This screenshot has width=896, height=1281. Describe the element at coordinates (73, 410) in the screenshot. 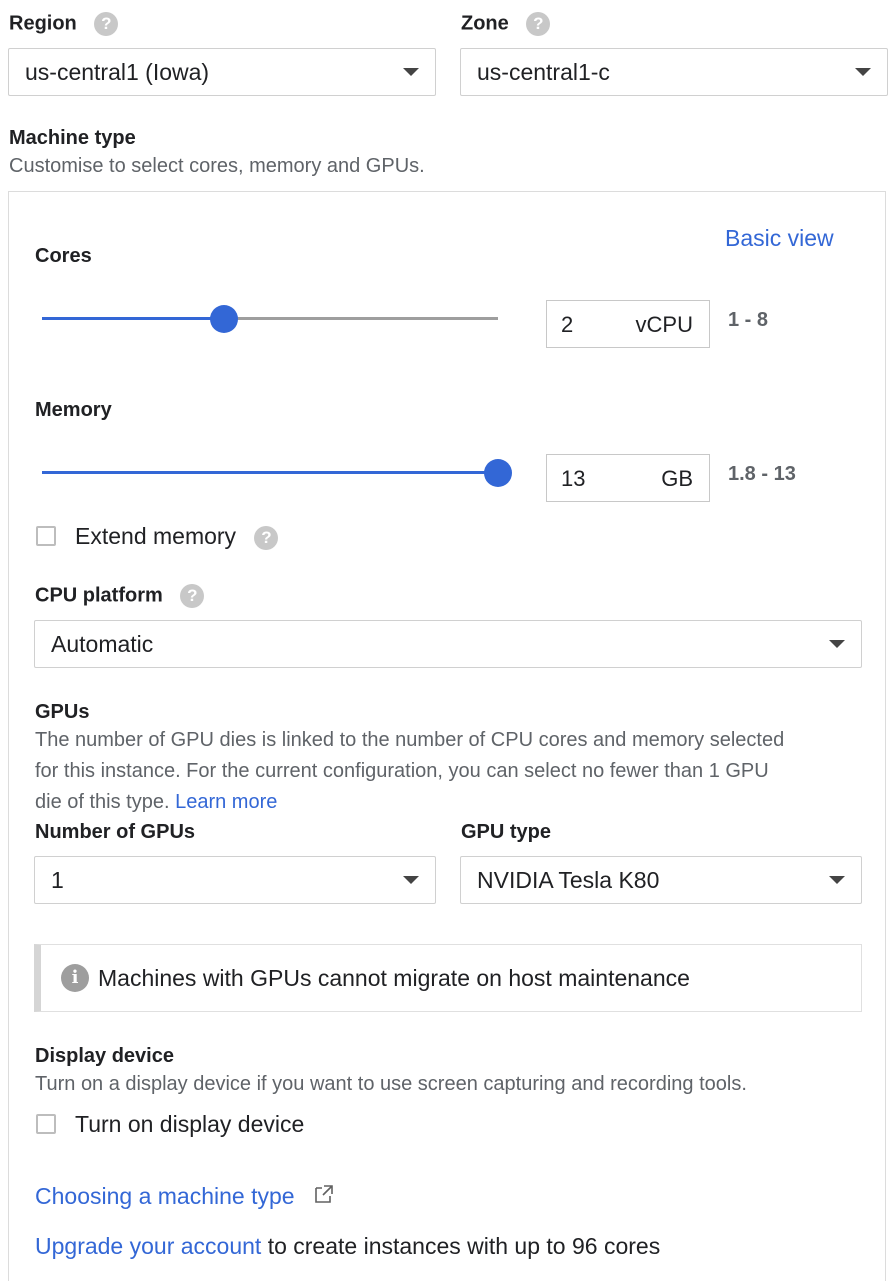

I see `memory-label: Memory` at that location.